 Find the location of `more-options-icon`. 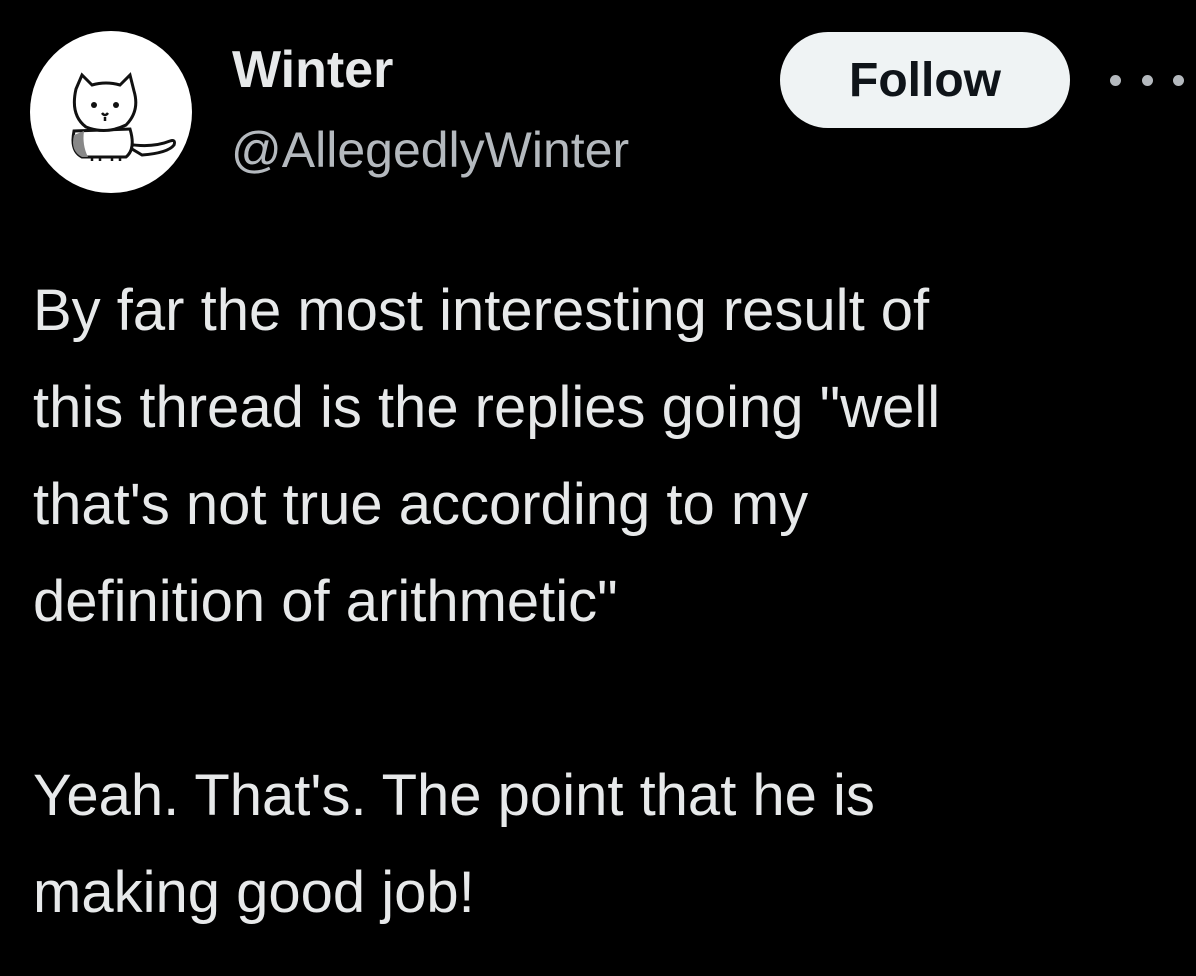

more-options-icon is located at coordinates (1147, 80).